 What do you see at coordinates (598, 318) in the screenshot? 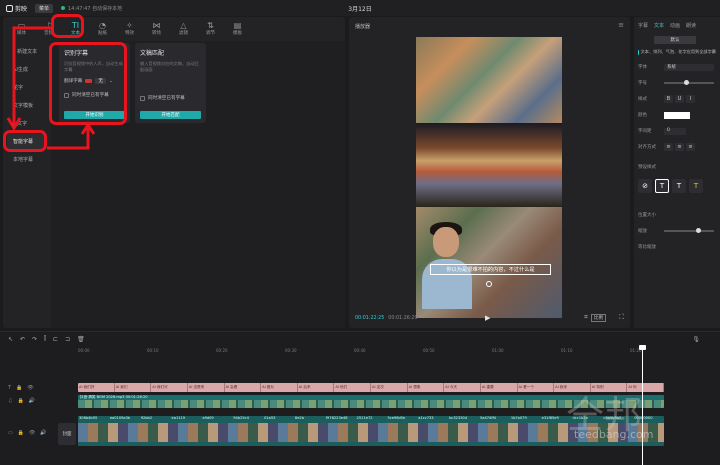
I see `ratio-button: 比例` at bounding box center [598, 318].